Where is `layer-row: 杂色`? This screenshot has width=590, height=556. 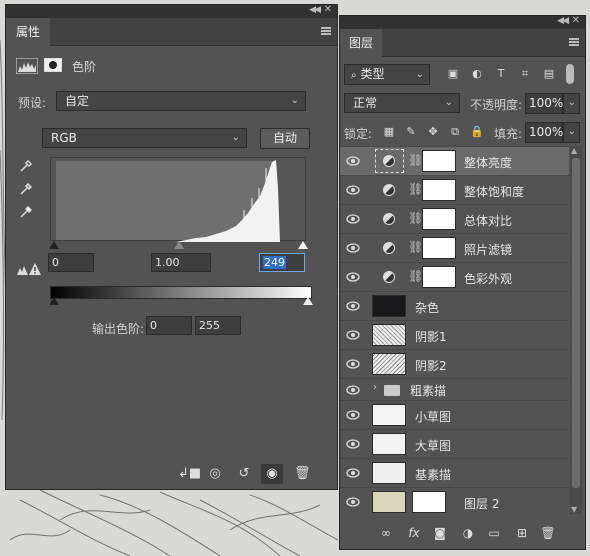 layer-row: 杂色 is located at coordinates (454, 305).